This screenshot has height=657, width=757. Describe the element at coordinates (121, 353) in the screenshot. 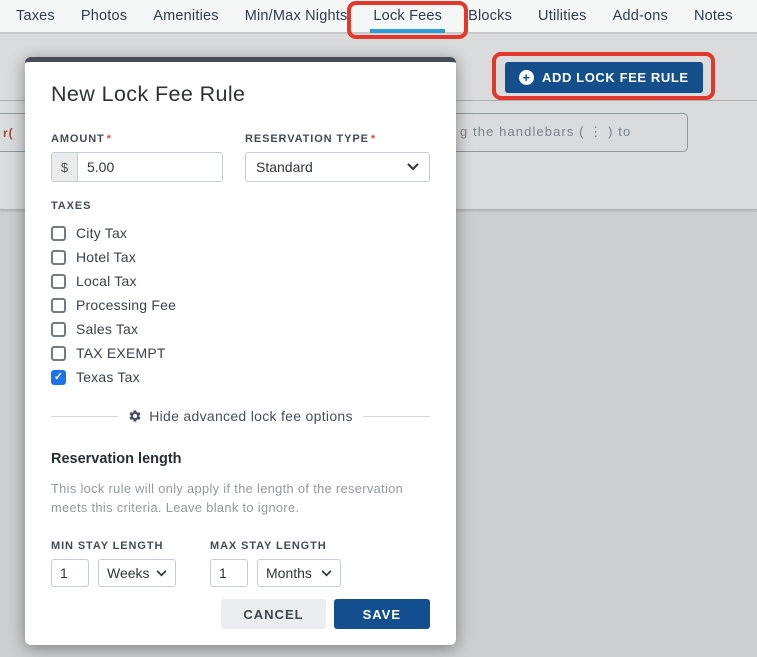

I see `tax-name: TAX EXEMPT` at that location.